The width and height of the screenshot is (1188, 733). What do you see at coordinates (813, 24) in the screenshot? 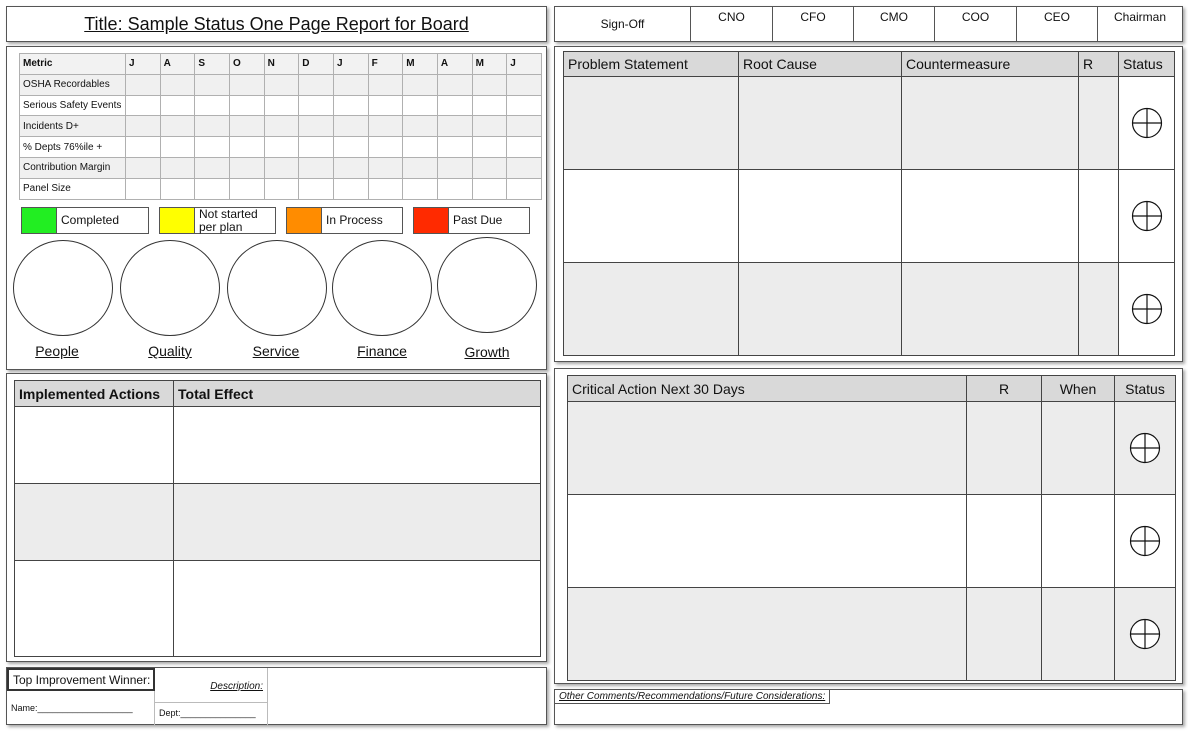
I see `signoff-cfo: CFO` at bounding box center [813, 24].